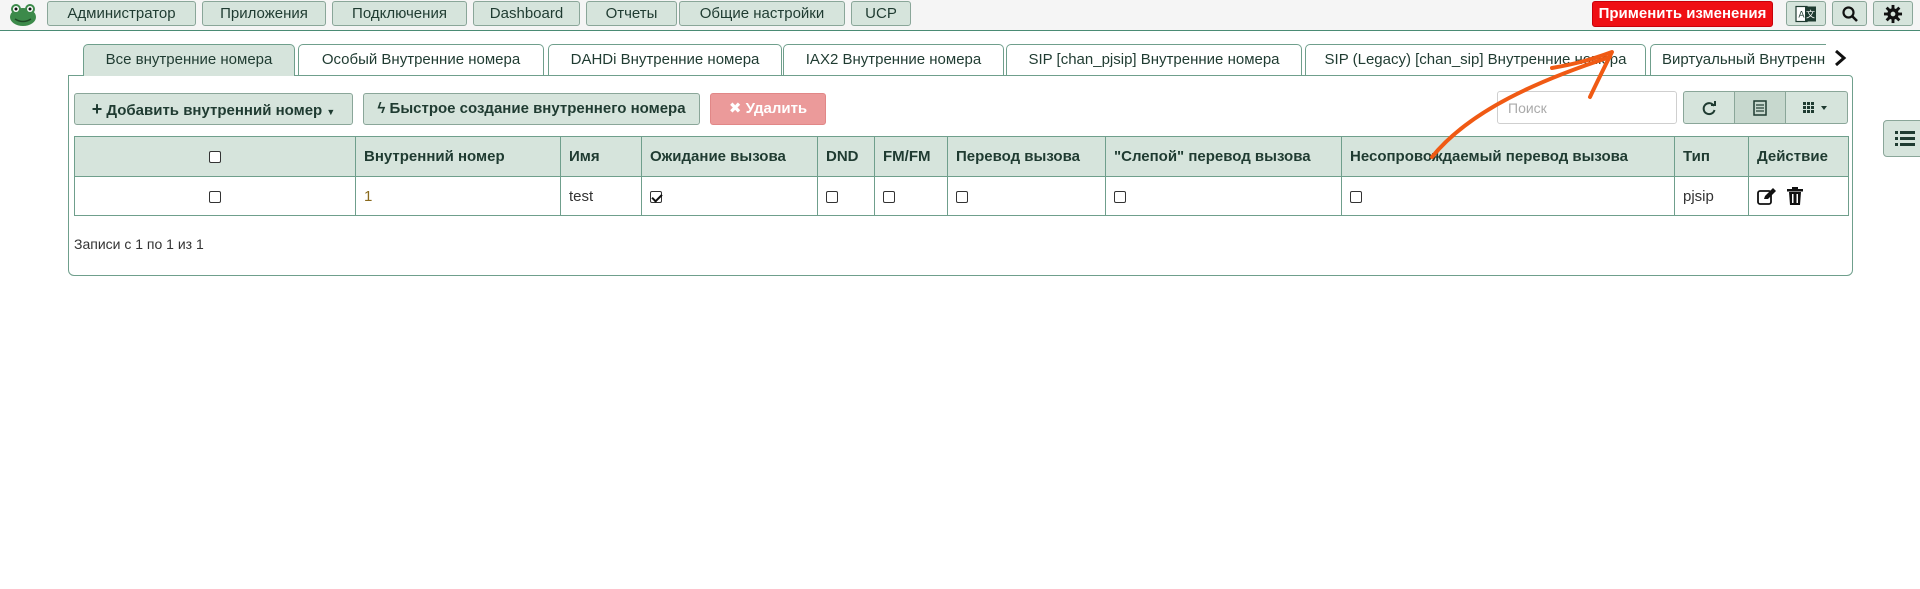 The height and width of the screenshot is (589, 1920). I want to click on row-select-checkbox, so click(215, 196).